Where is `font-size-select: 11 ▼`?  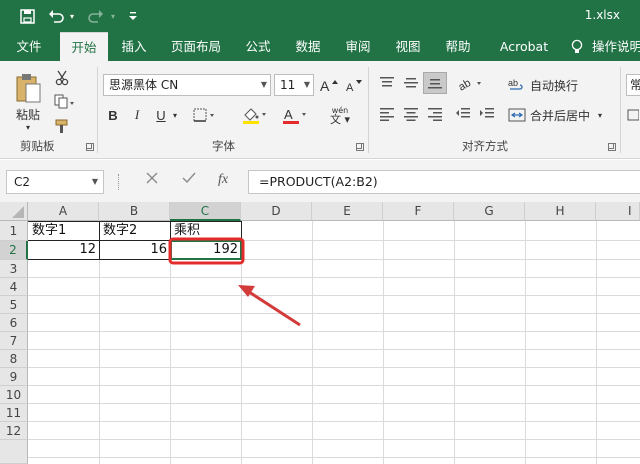 font-size-select: 11 ▼ is located at coordinates (294, 85).